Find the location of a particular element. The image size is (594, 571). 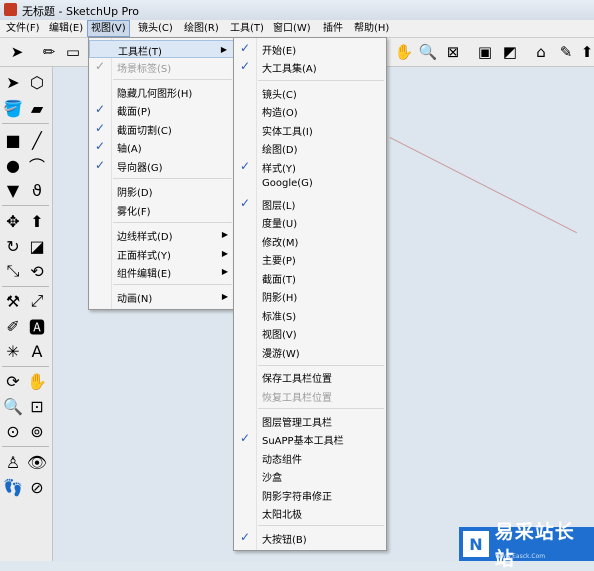

share-model-icon: ✎ is located at coordinates (566, 52).